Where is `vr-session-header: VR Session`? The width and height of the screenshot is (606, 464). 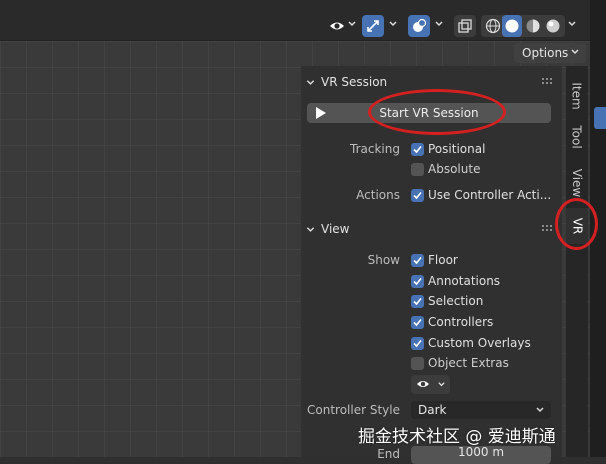 vr-session-header: VR Session is located at coordinates (346, 82).